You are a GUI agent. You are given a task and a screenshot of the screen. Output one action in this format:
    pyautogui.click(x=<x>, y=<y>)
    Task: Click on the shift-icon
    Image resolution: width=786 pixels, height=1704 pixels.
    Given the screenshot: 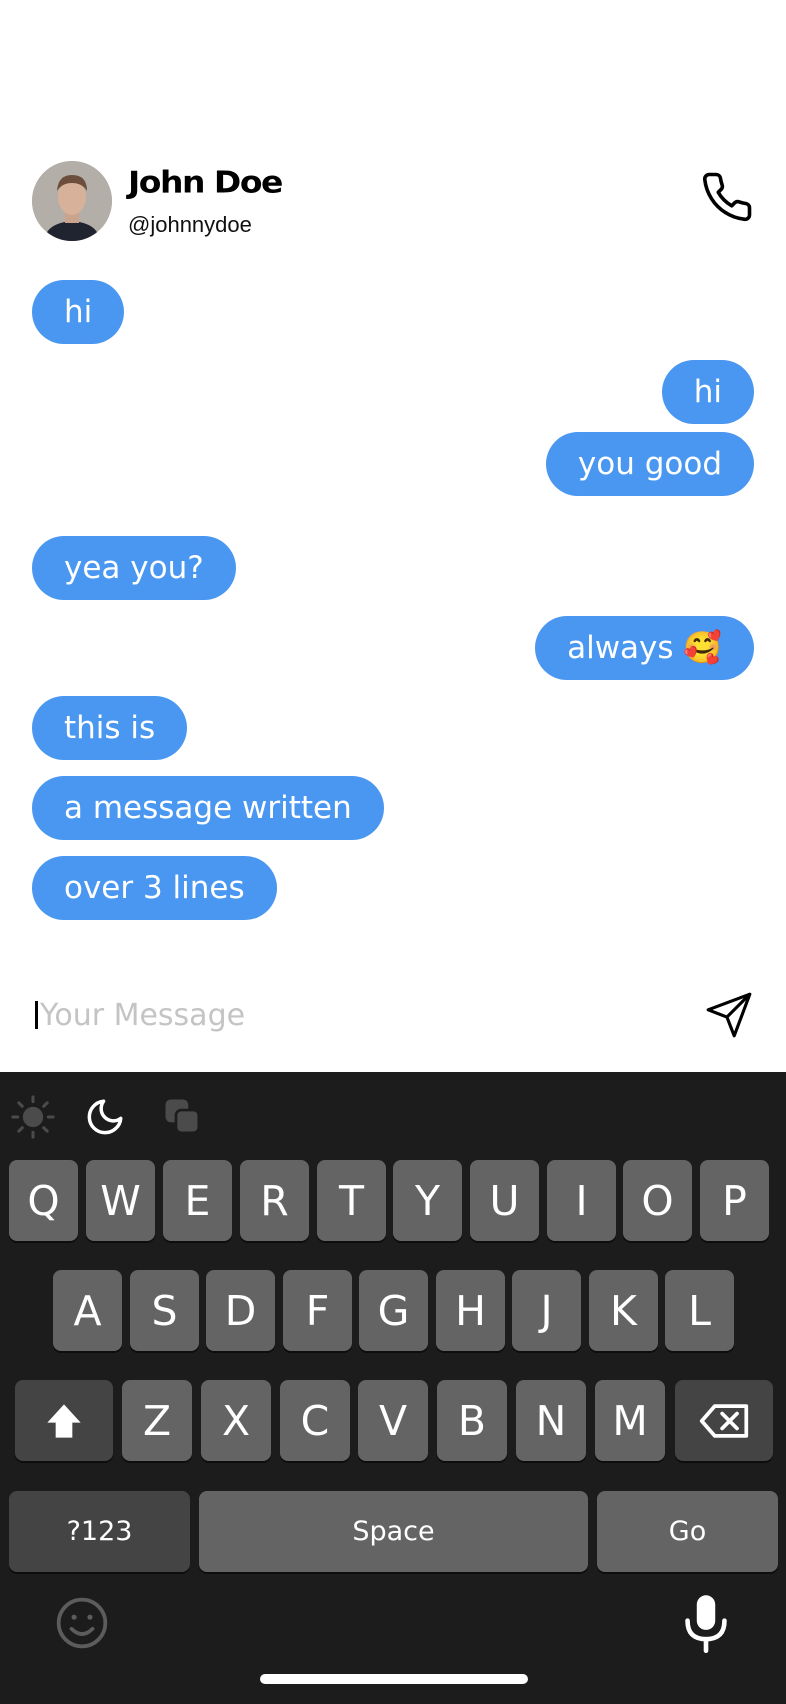 What is the action you would take?
    pyautogui.click(x=64, y=1420)
    